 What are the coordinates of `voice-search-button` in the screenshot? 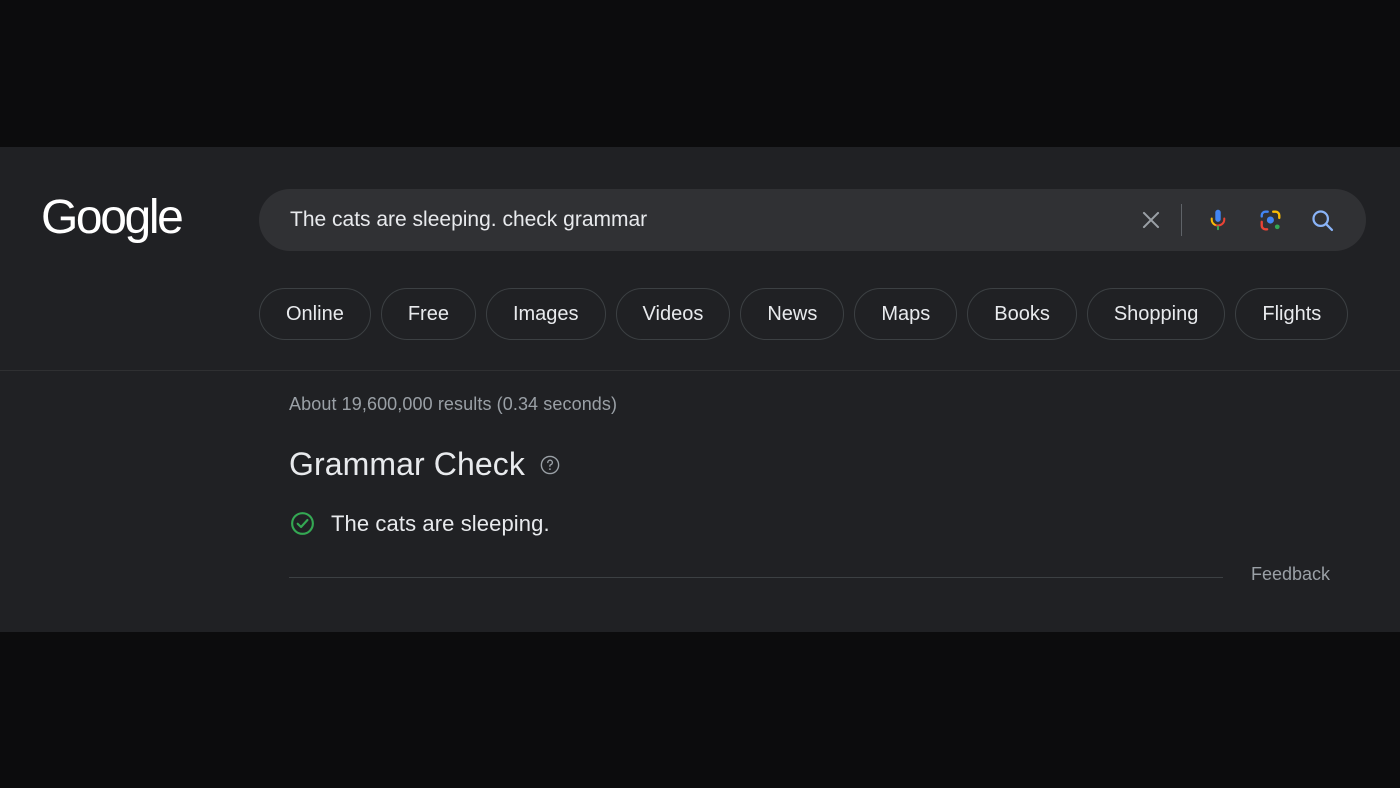 It's located at (1218, 220).